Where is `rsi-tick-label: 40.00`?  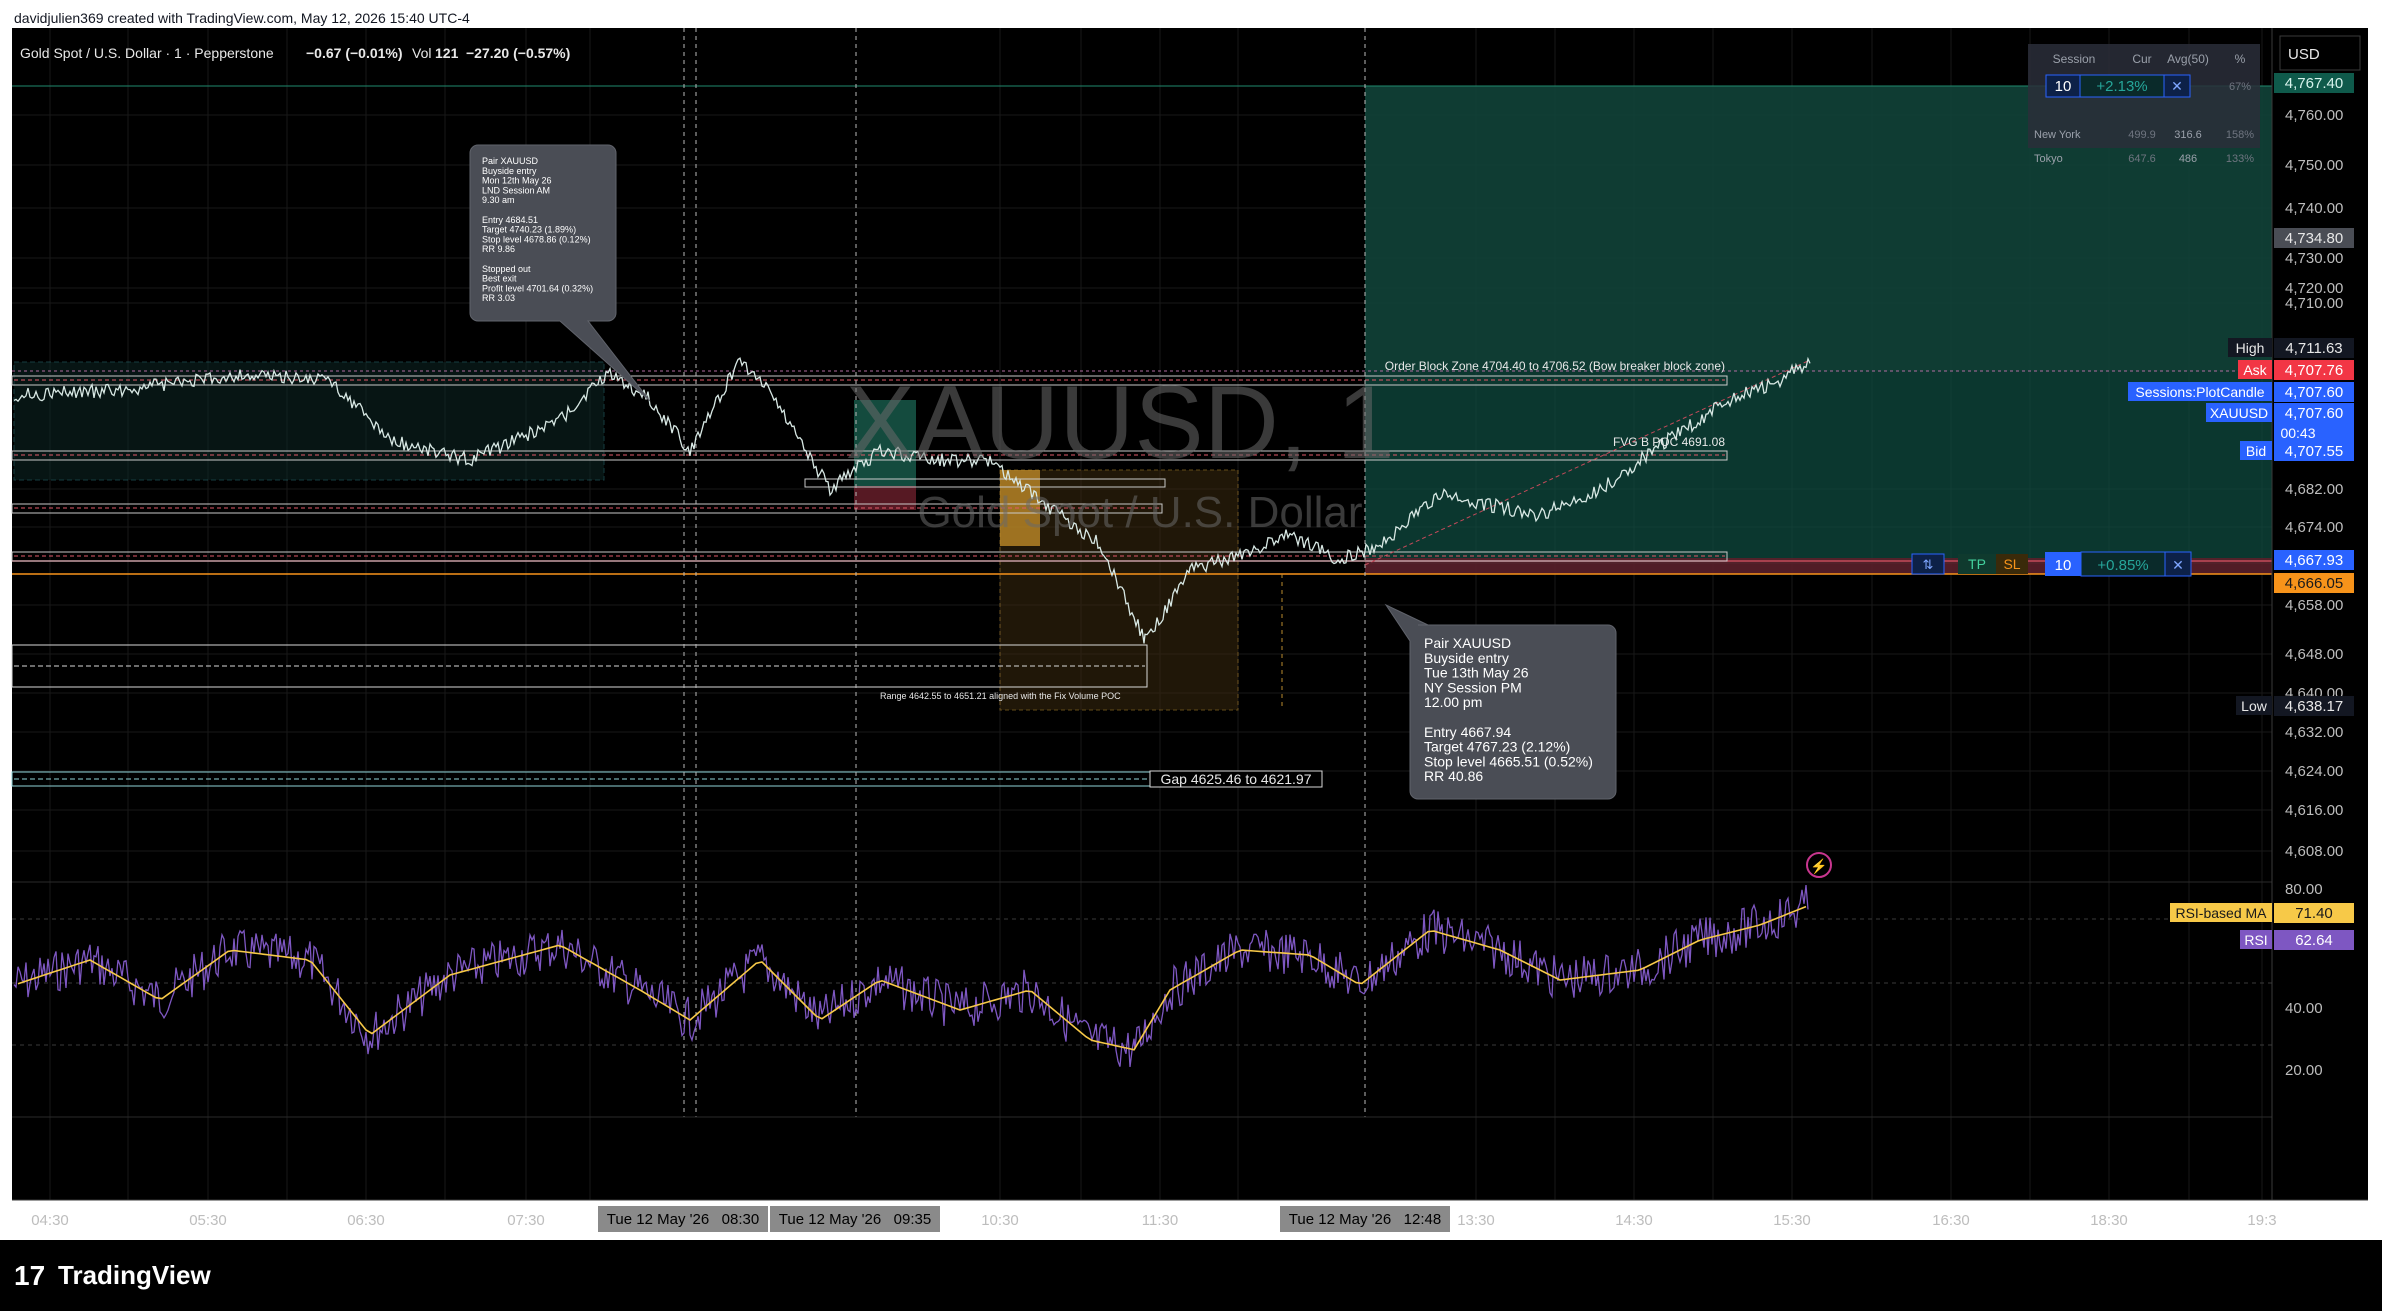
rsi-tick-label: 40.00 is located at coordinates (2304, 1008).